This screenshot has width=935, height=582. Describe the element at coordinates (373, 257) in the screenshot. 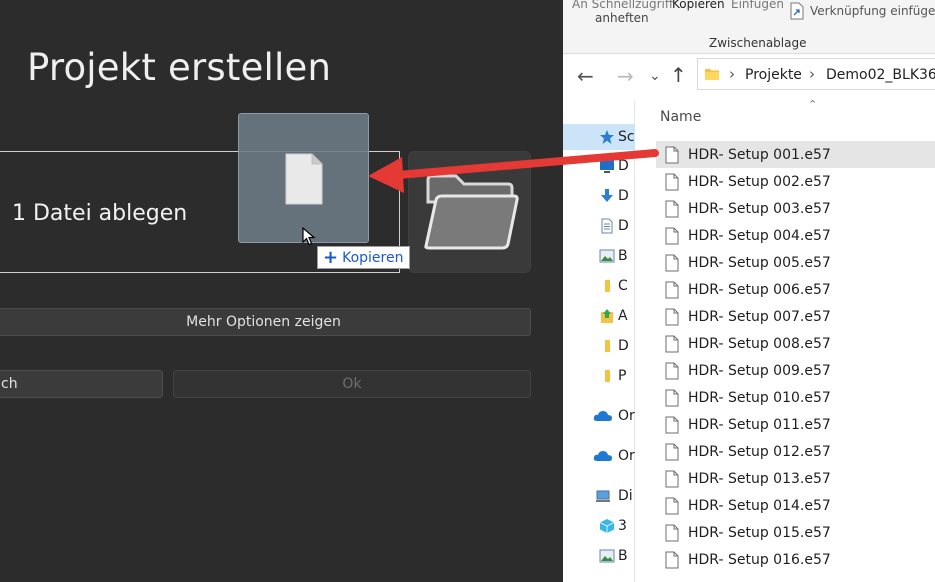

I see `copy-tooltip-label: Kopieren` at that location.